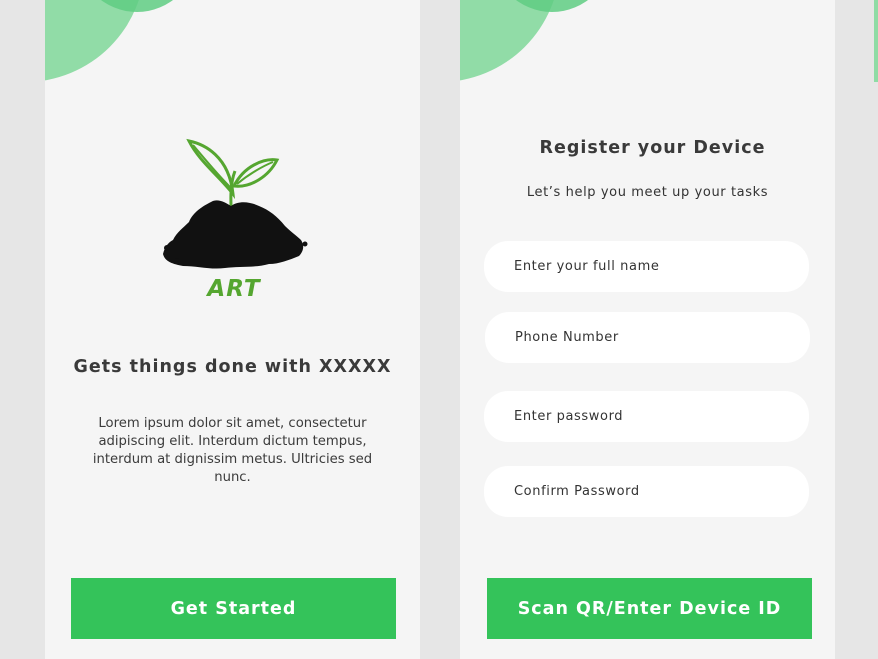 The height and width of the screenshot is (659, 878). I want to click on app-logo: ART, so click(234, 221).